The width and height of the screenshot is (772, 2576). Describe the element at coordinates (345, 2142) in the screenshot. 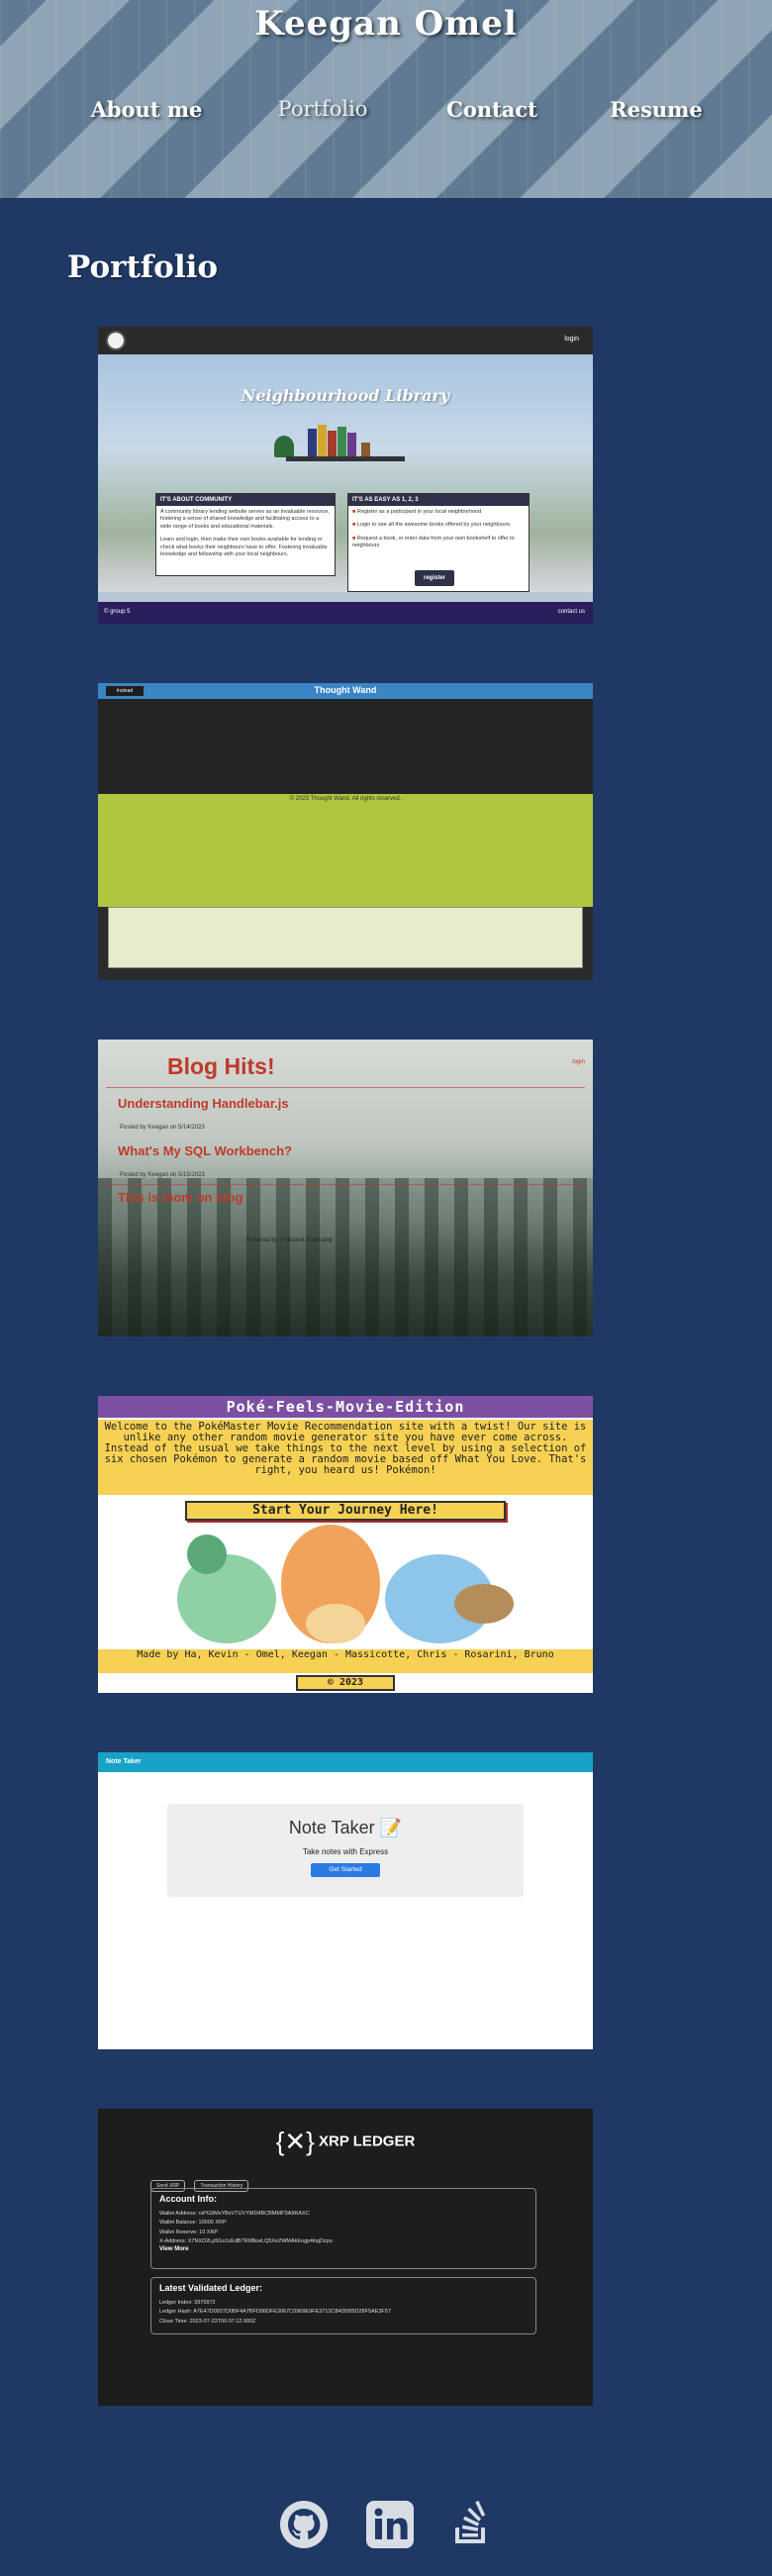

I see `xrp-logo: {✕} XRP LEDGER` at that location.